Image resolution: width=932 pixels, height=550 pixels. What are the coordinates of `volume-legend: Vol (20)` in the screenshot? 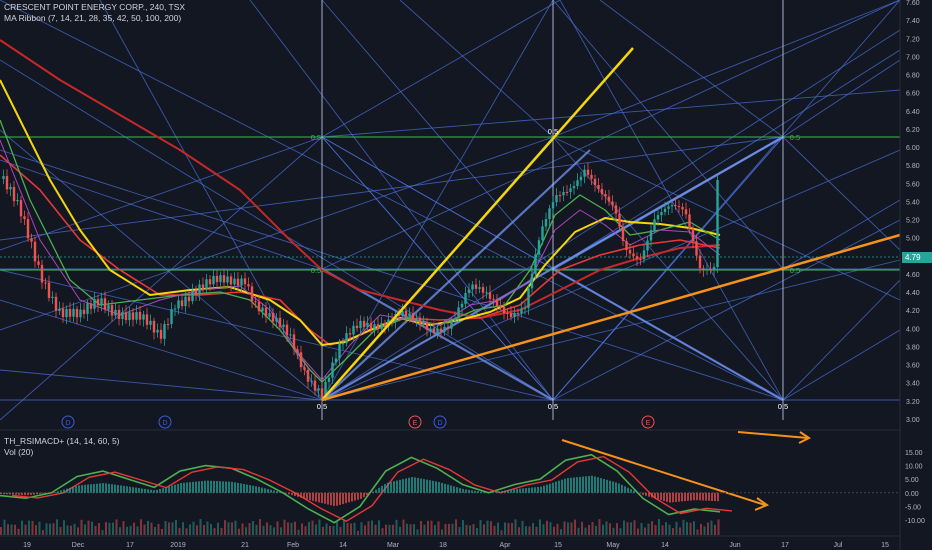 It's located at (18, 452).